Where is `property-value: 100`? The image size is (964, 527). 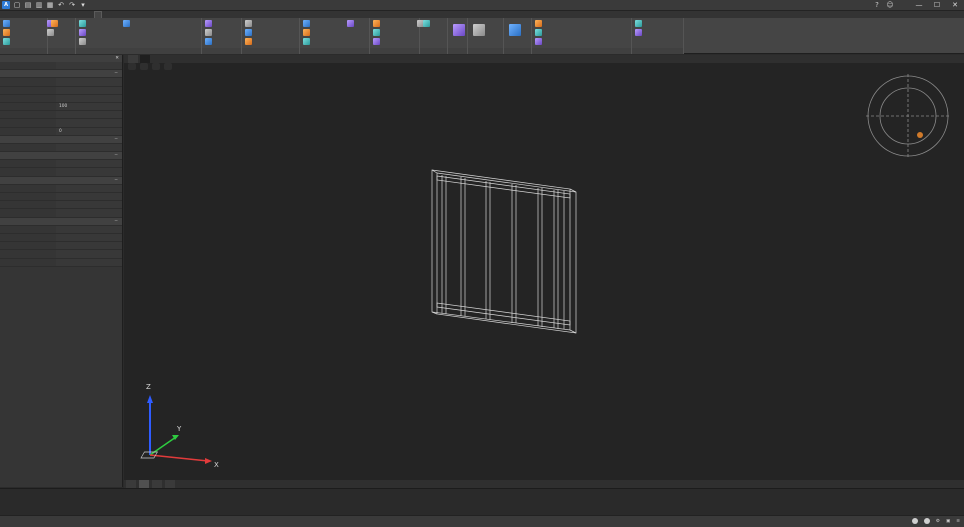
property-value: 100 is located at coordinates (89, 106).